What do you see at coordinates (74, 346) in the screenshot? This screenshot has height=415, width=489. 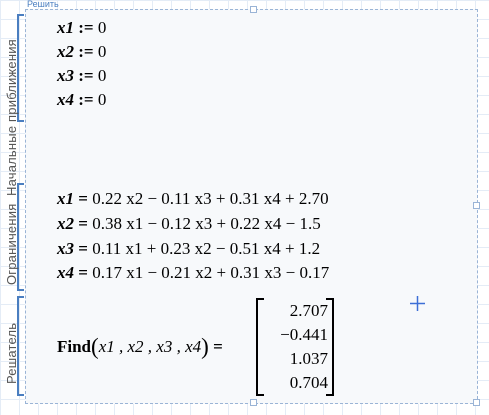 I see `find-function-name: Find` at bounding box center [74, 346].